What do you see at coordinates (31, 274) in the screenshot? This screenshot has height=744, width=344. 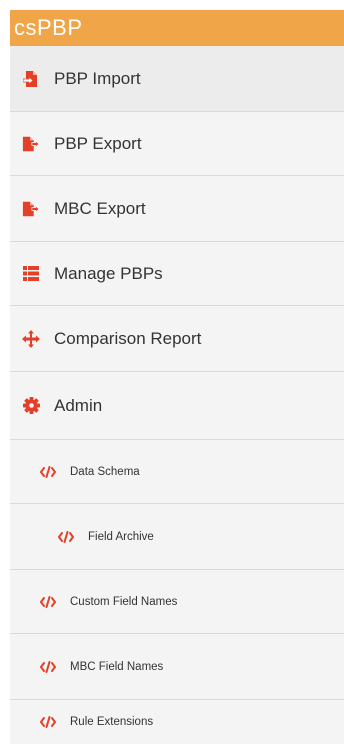 I see `list-icon` at bounding box center [31, 274].